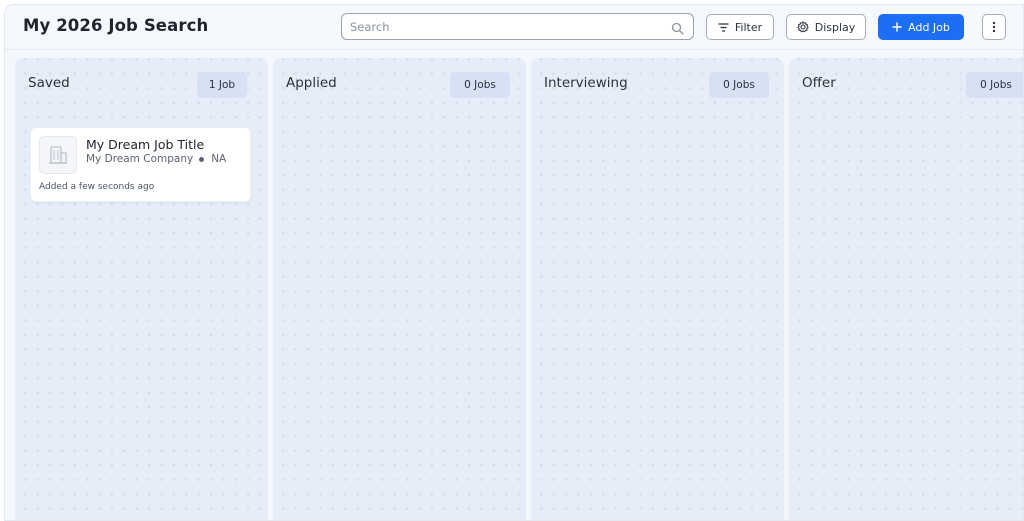 This screenshot has height=521, width=1024. Describe the element at coordinates (116, 25) in the screenshot. I see `board-title: My 2026 Job Search` at that location.